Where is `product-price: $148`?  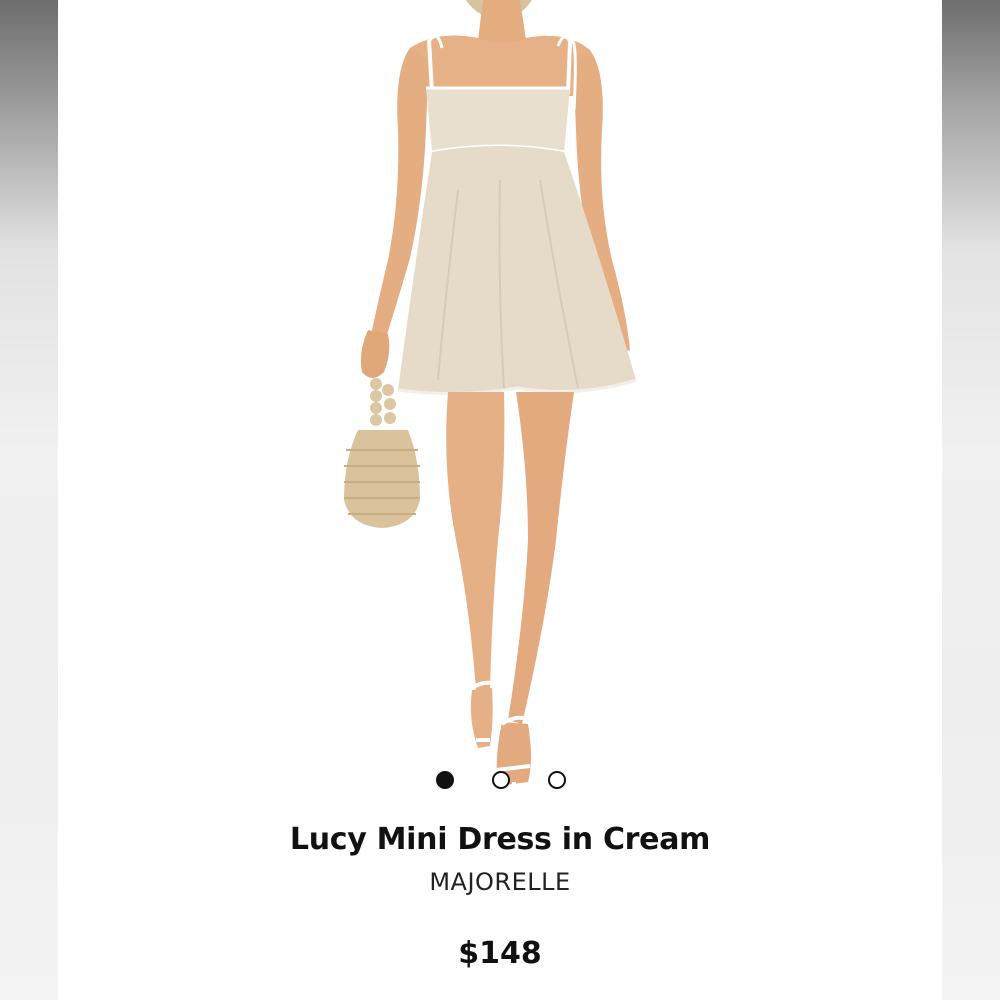
product-price: $148 is located at coordinates (500, 953).